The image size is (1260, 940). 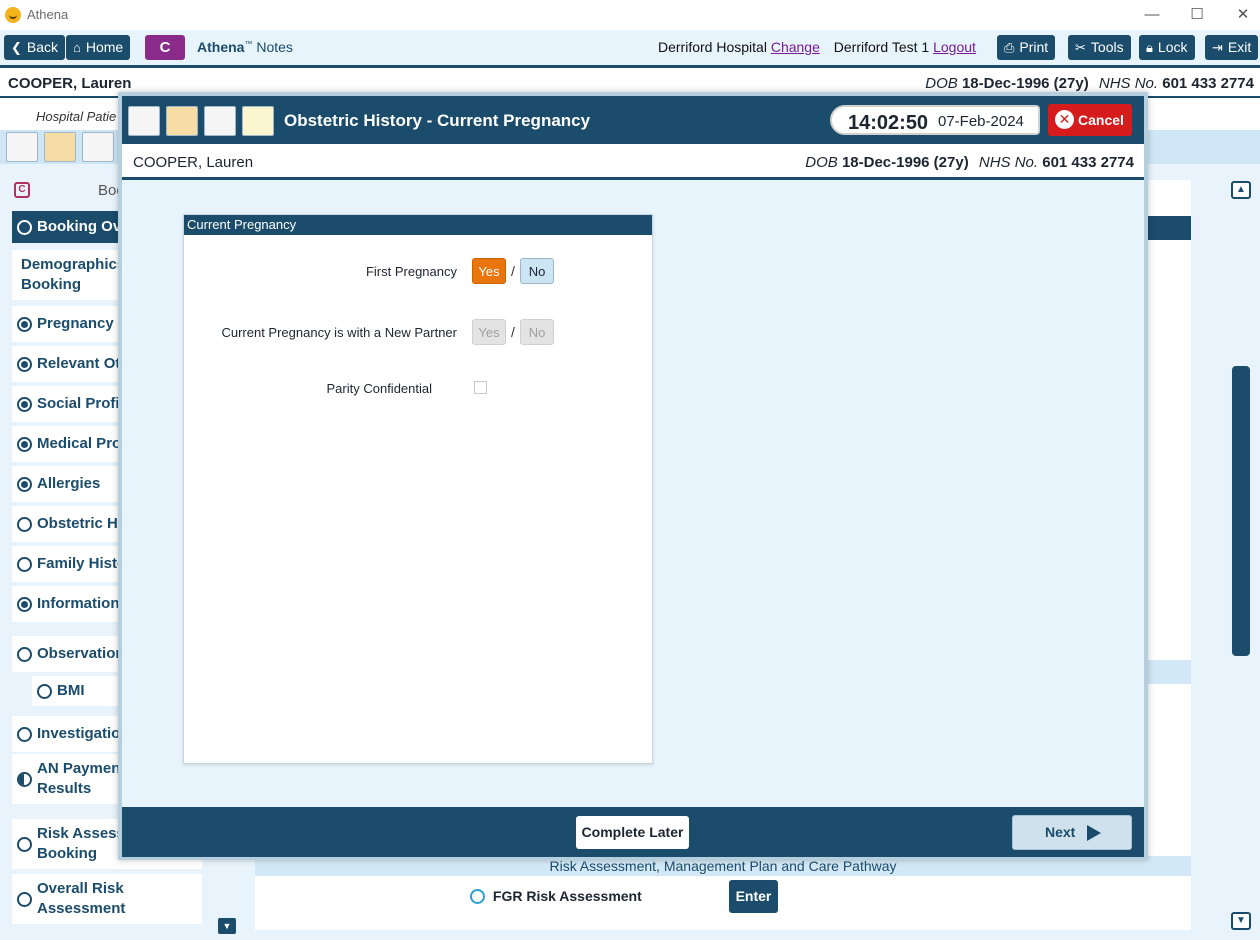 I want to click on close-circle-icon: ✕, so click(x=1064, y=119).